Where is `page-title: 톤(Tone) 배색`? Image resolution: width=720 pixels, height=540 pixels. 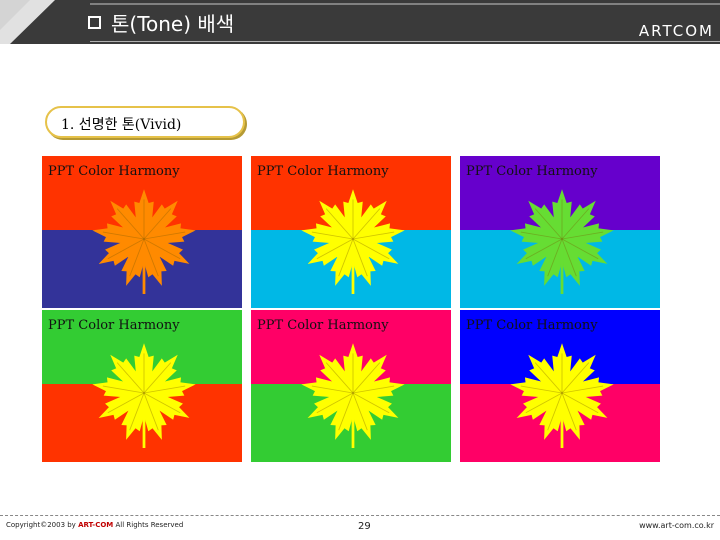
page-title: 톤(Tone) 배색 is located at coordinates (161, 22).